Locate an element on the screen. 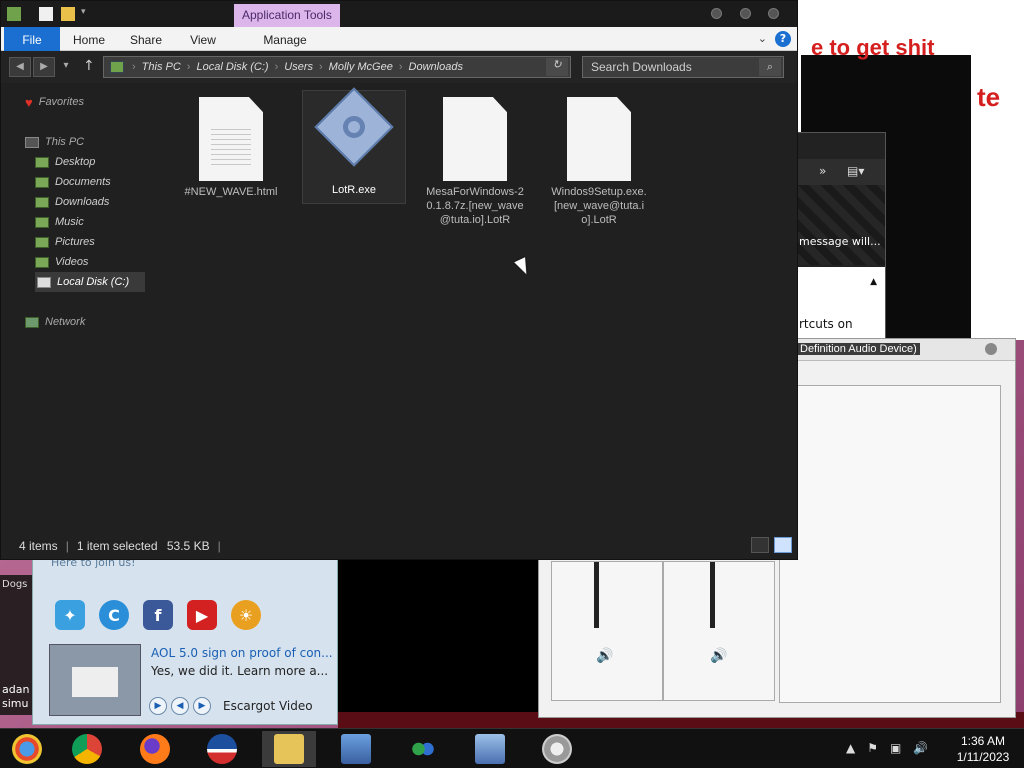 This screenshot has width=1024, height=768. volume-icon: 🔊 is located at coordinates (920, 748).